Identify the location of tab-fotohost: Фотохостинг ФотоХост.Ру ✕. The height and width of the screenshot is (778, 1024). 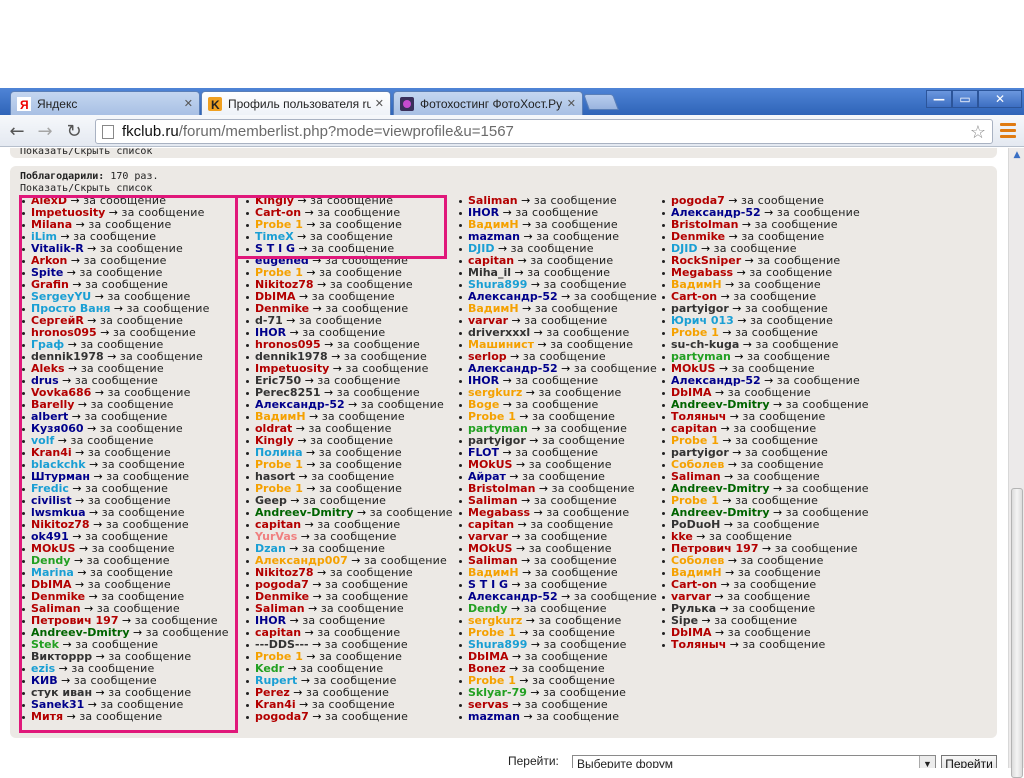
(488, 103).